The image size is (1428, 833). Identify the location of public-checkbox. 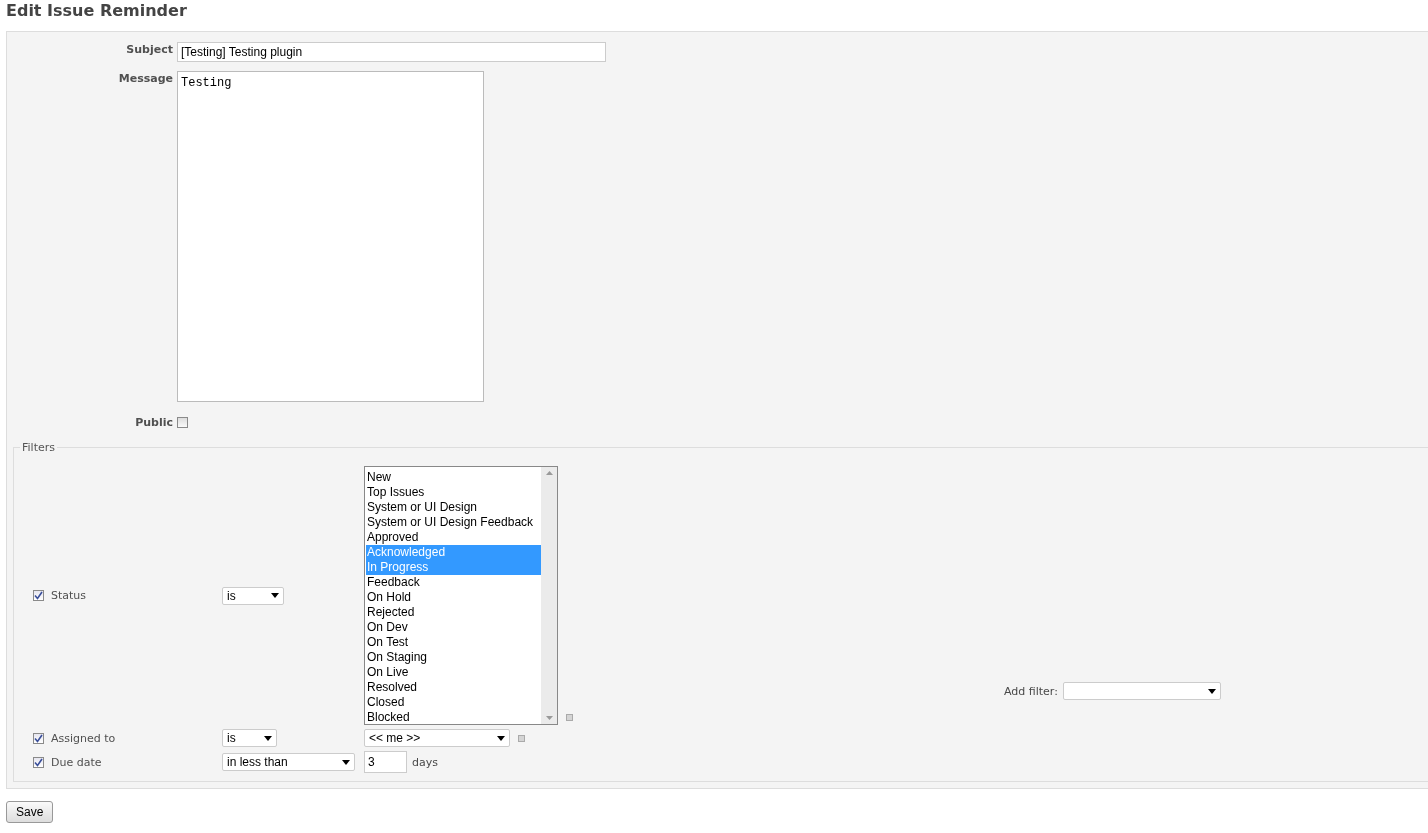
(182, 422).